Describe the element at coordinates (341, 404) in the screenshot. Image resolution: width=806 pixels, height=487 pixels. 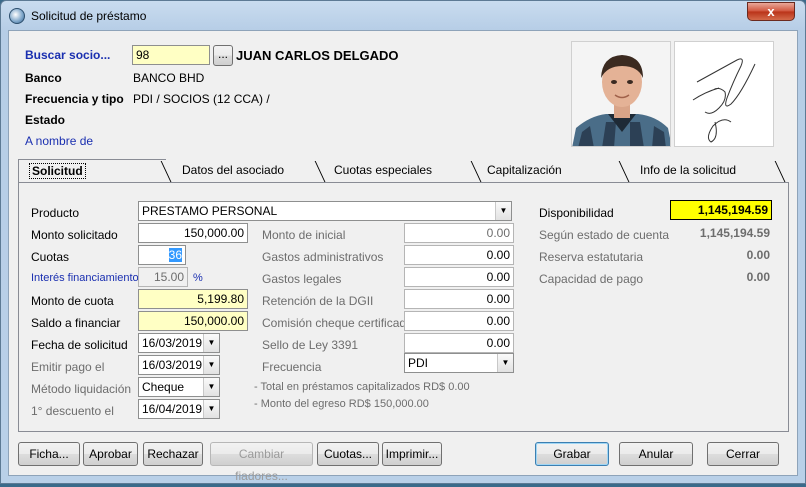
I see `egreso-note: - Monto del egreso RD$ 150,000.00` at that location.